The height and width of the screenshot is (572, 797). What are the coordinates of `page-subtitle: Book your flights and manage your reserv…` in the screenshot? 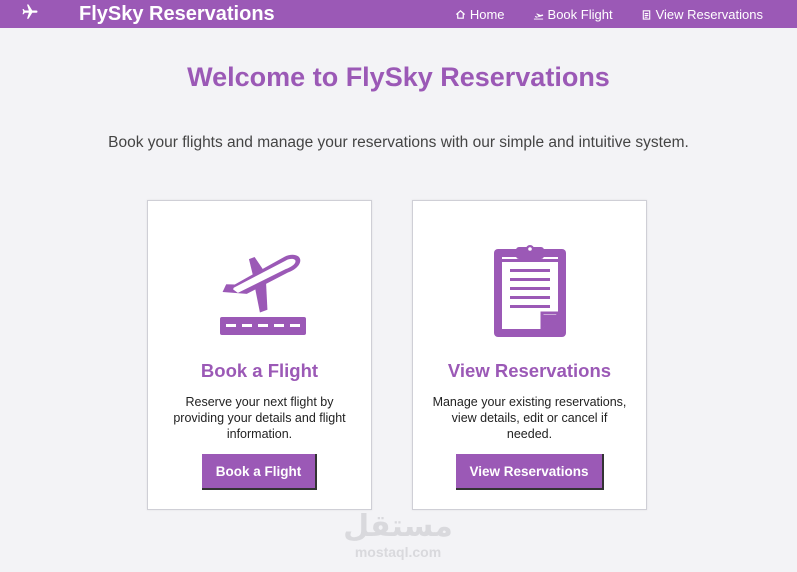 It's located at (398, 142).